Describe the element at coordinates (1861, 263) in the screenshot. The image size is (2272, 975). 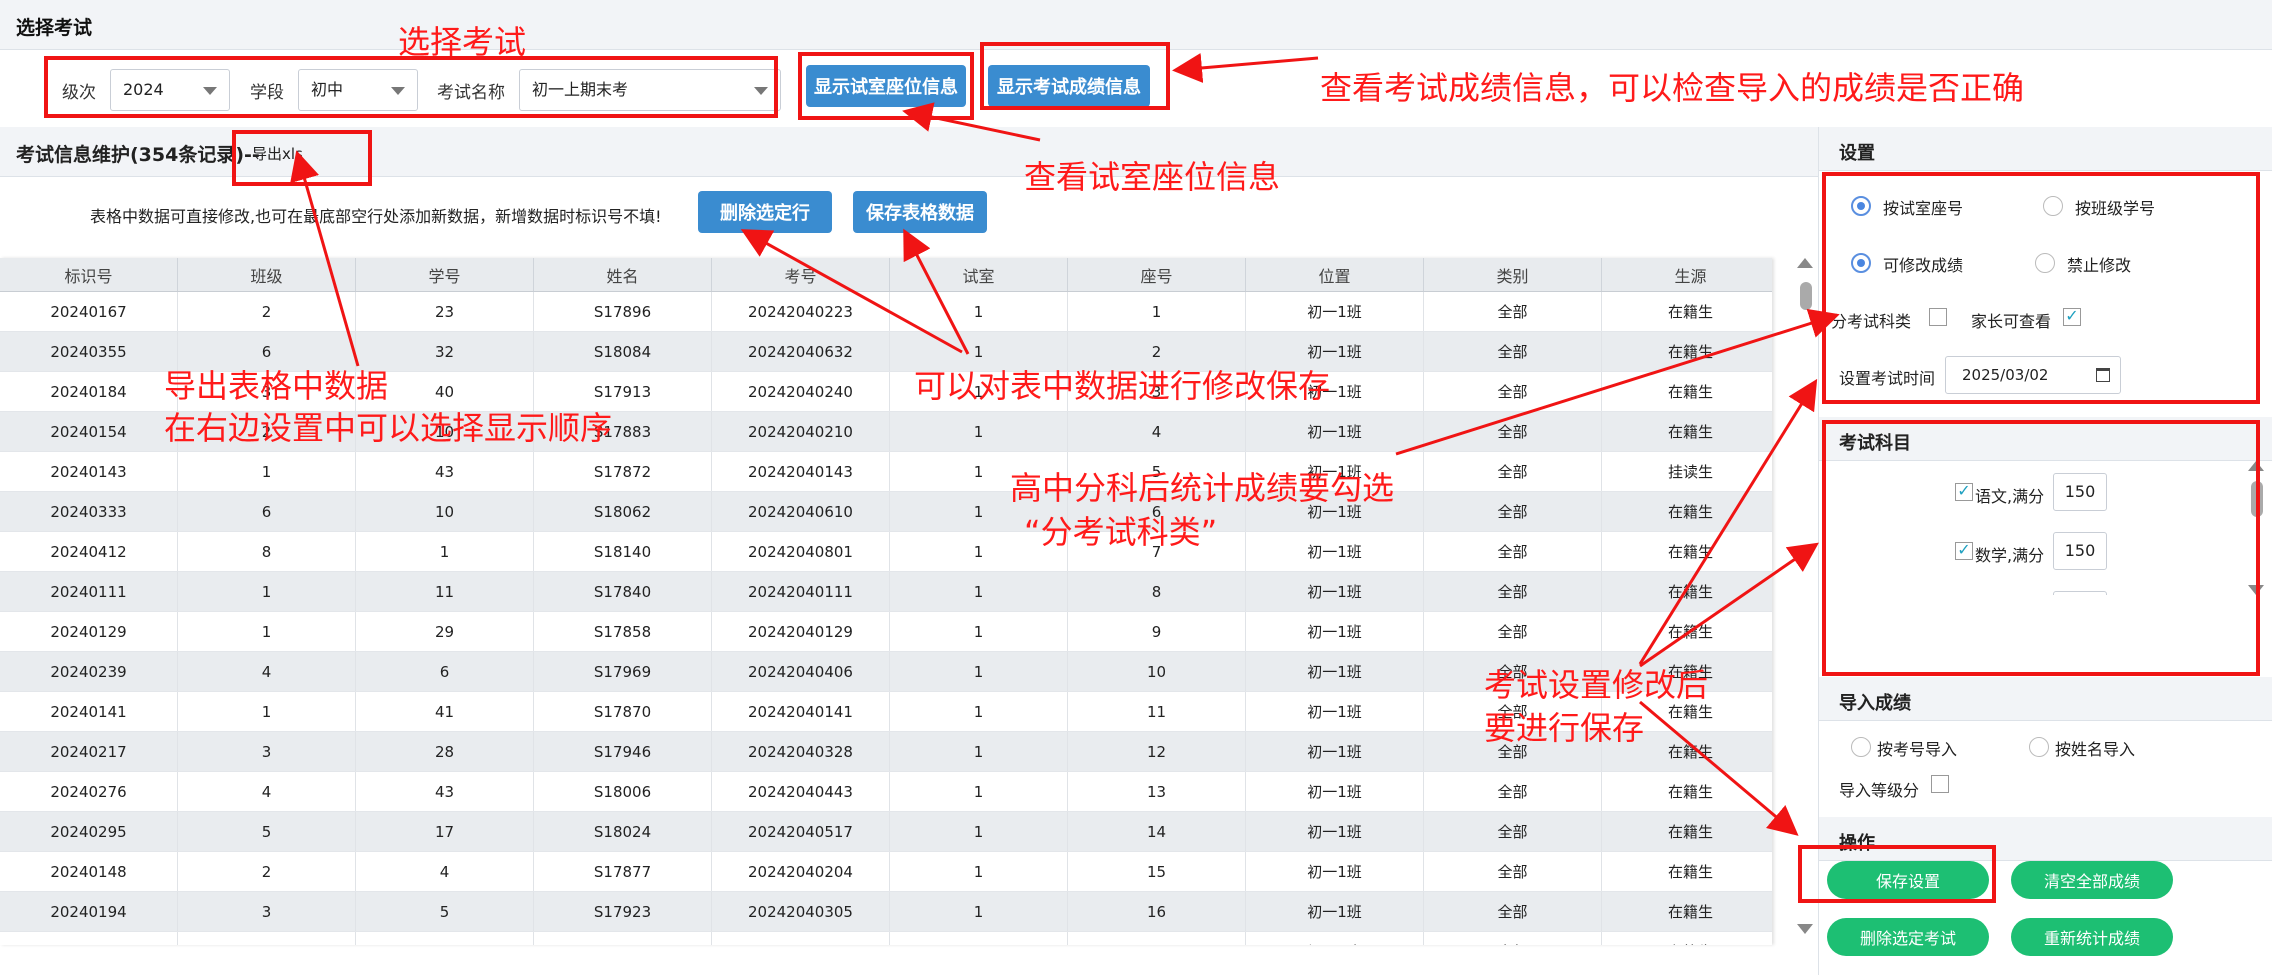
I see `radio-editable` at that location.